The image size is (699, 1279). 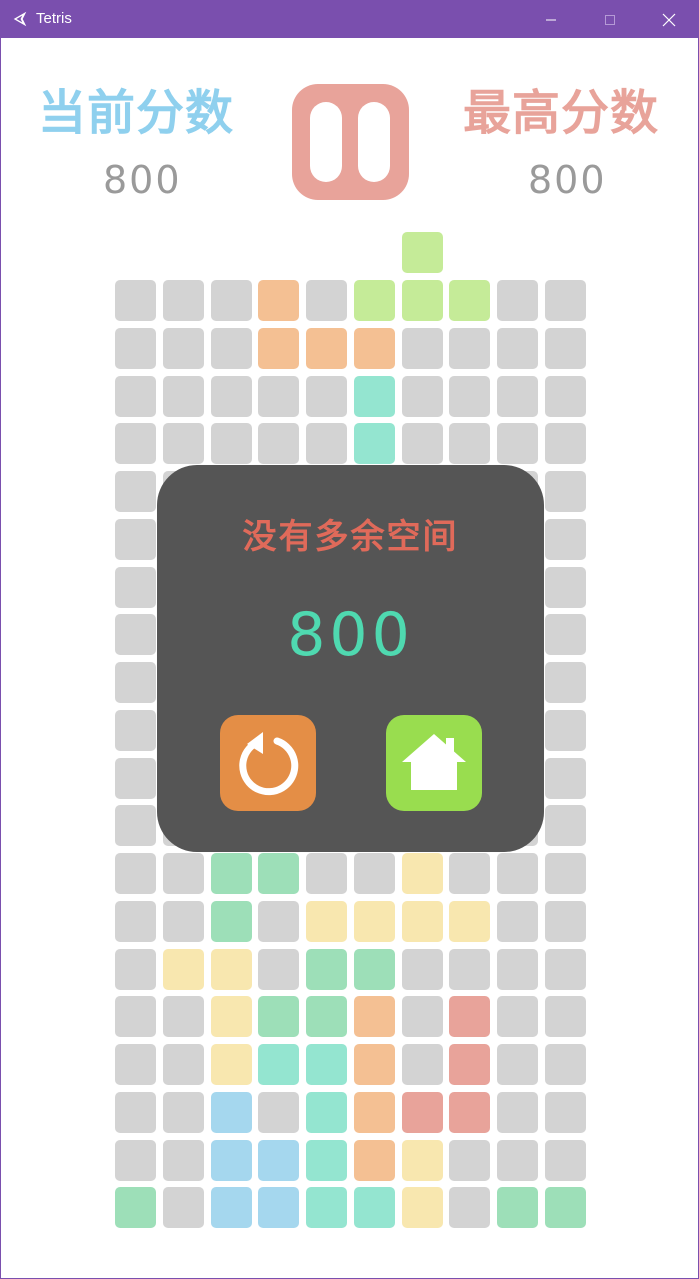 I want to click on falling-block, so click(x=422, y=253).